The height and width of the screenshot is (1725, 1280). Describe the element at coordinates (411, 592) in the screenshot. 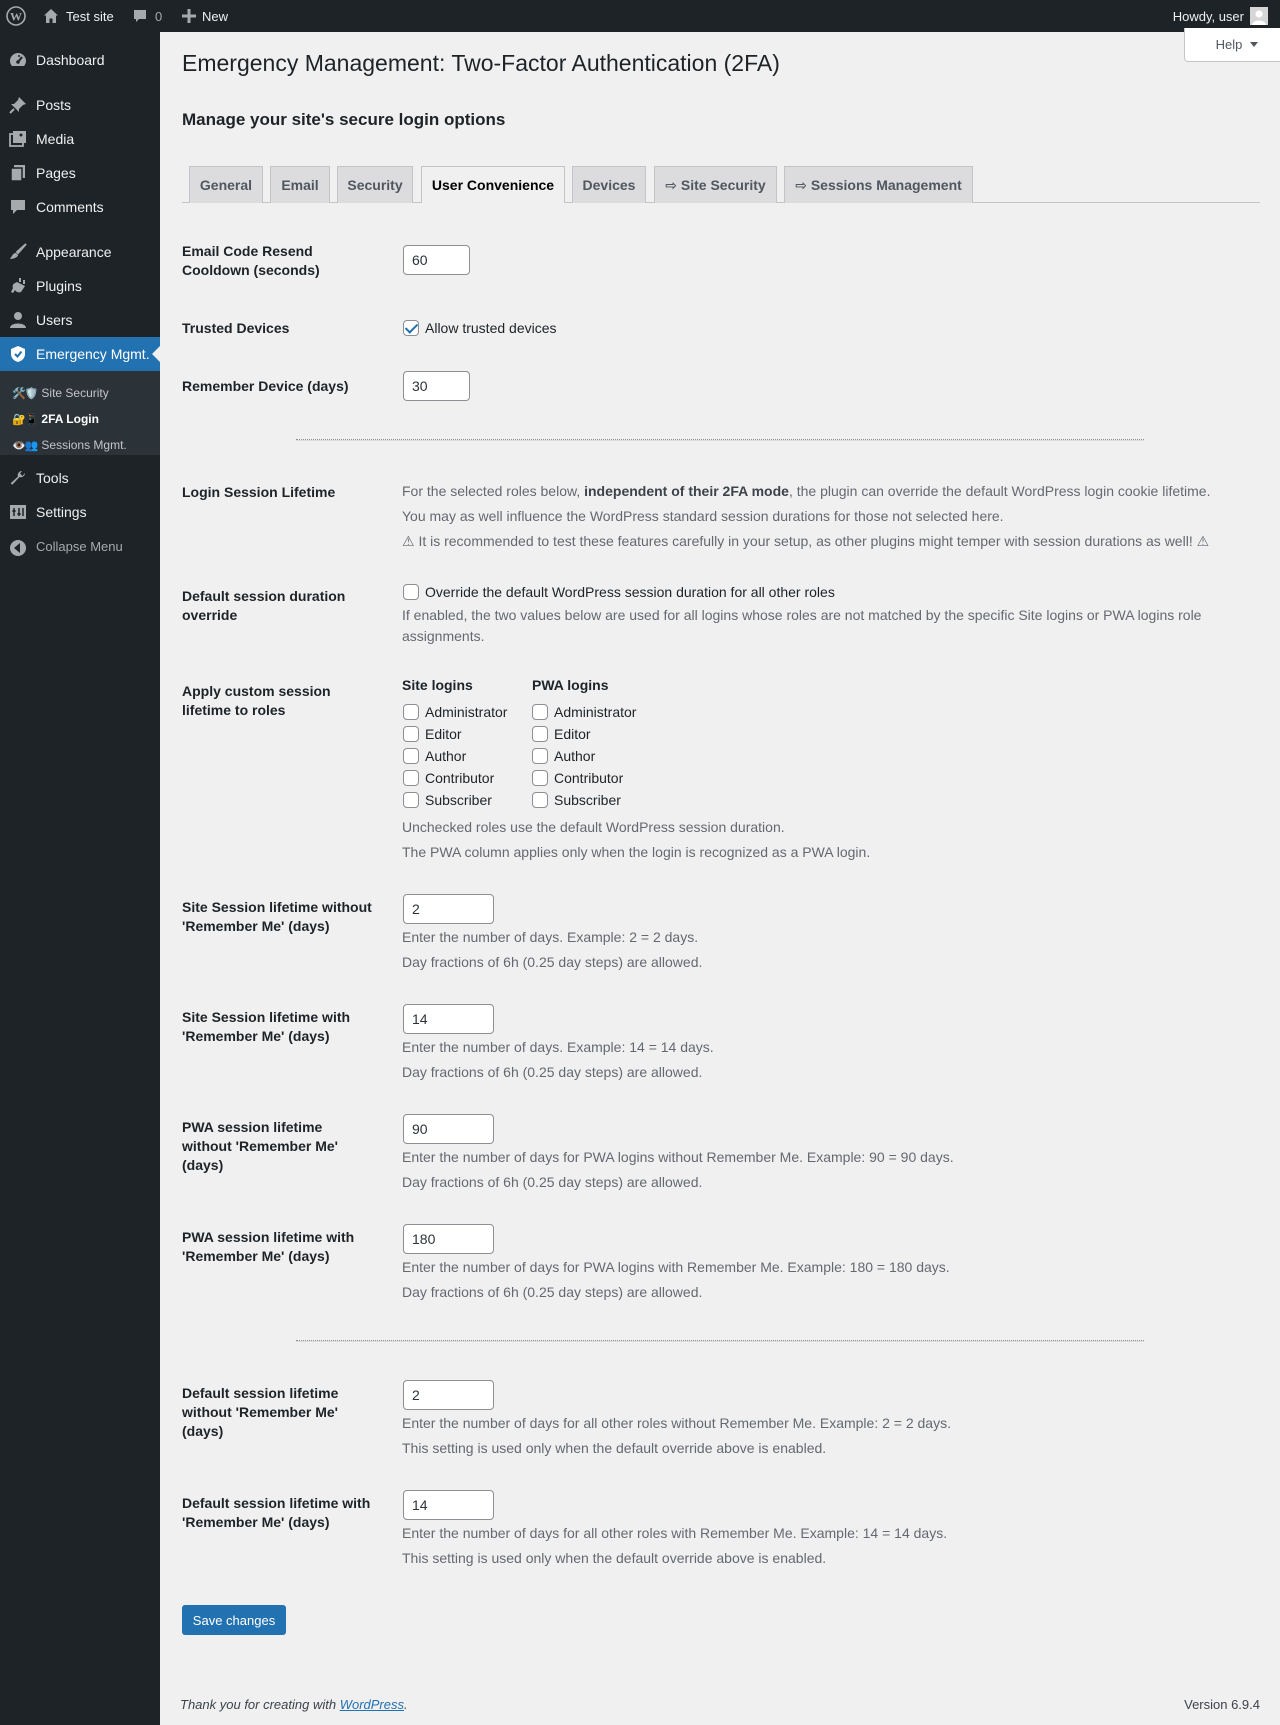

I see `default-override-checkbox` at that location.